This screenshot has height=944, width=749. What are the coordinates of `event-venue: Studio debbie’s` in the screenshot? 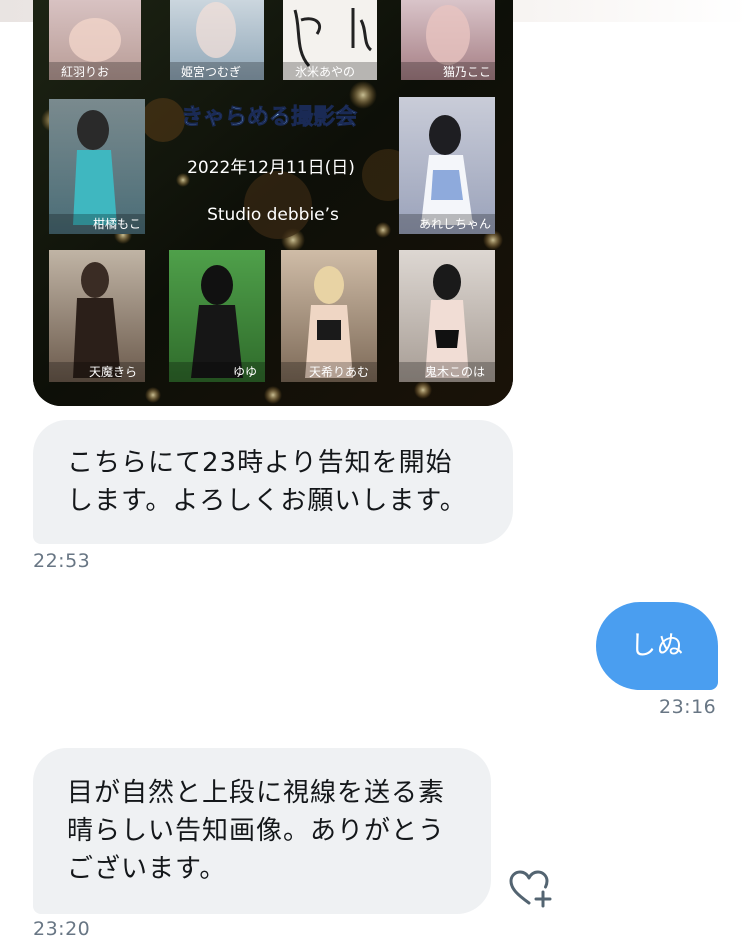 It's located at (273, 215).